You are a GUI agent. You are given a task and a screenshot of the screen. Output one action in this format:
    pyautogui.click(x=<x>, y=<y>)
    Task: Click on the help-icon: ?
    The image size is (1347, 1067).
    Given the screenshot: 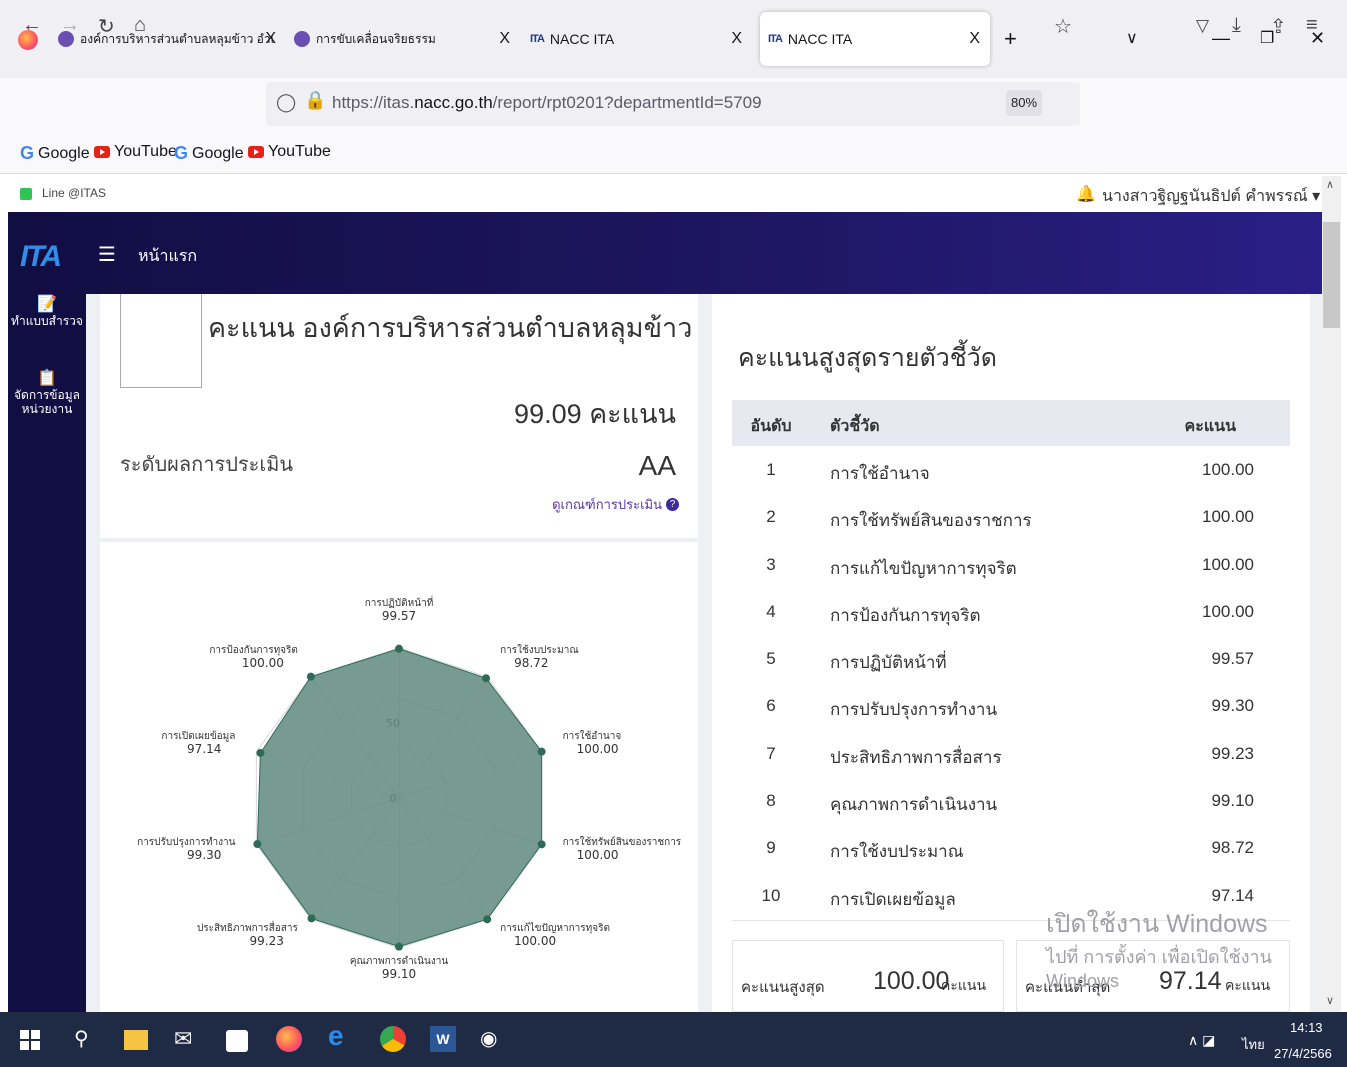 What is the action you would take?
    pyautogui.click(x=672, y=504)
    